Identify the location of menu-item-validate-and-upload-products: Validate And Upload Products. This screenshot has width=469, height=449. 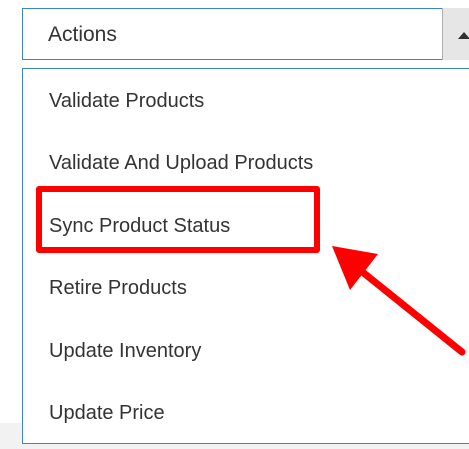
(181, 163).